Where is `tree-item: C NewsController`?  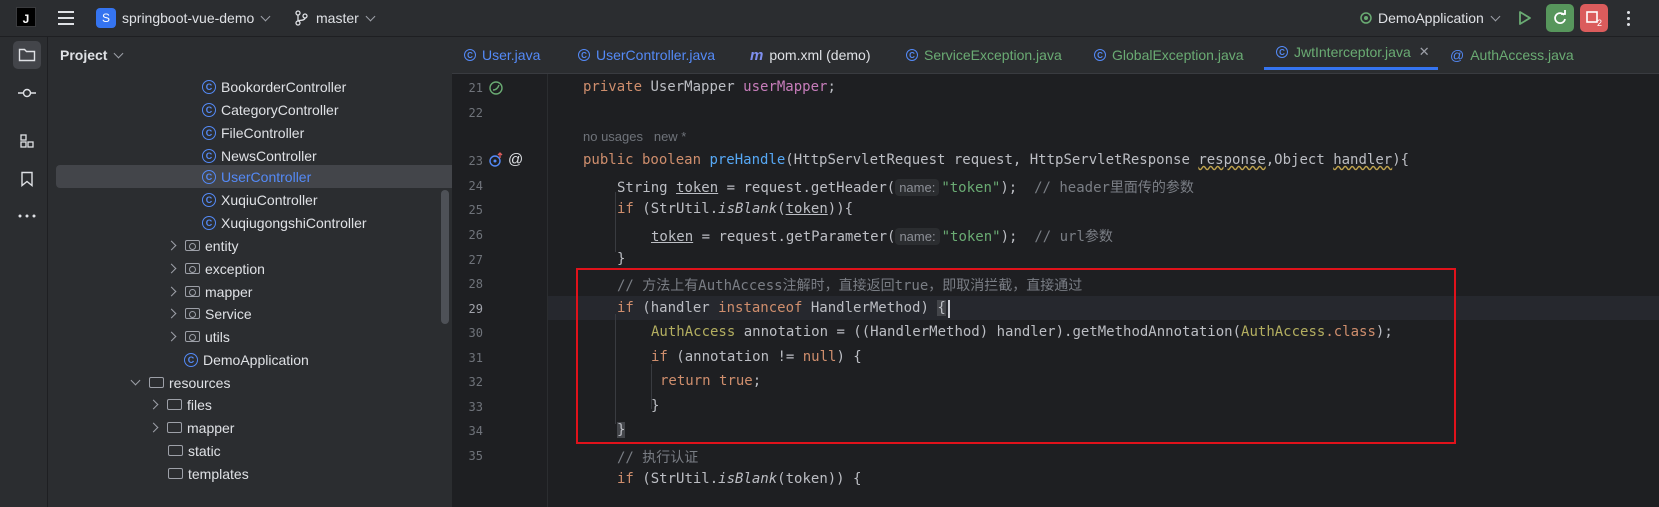
tree-item: C NewsController is located at coordinates (261, 155).